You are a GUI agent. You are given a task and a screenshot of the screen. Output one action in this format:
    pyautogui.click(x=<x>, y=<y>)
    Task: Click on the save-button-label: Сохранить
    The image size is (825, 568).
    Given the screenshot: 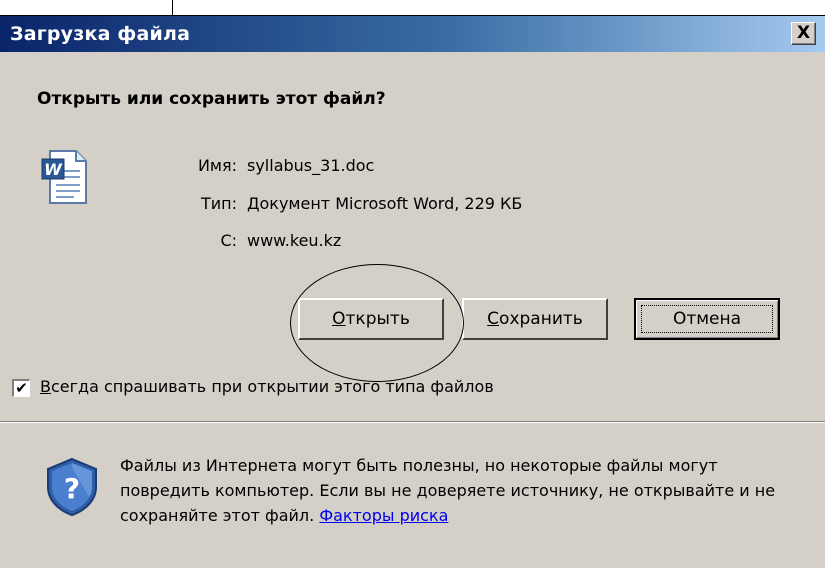 What is the action you would take?
    pyautogui.click(x=535, y=319)
    